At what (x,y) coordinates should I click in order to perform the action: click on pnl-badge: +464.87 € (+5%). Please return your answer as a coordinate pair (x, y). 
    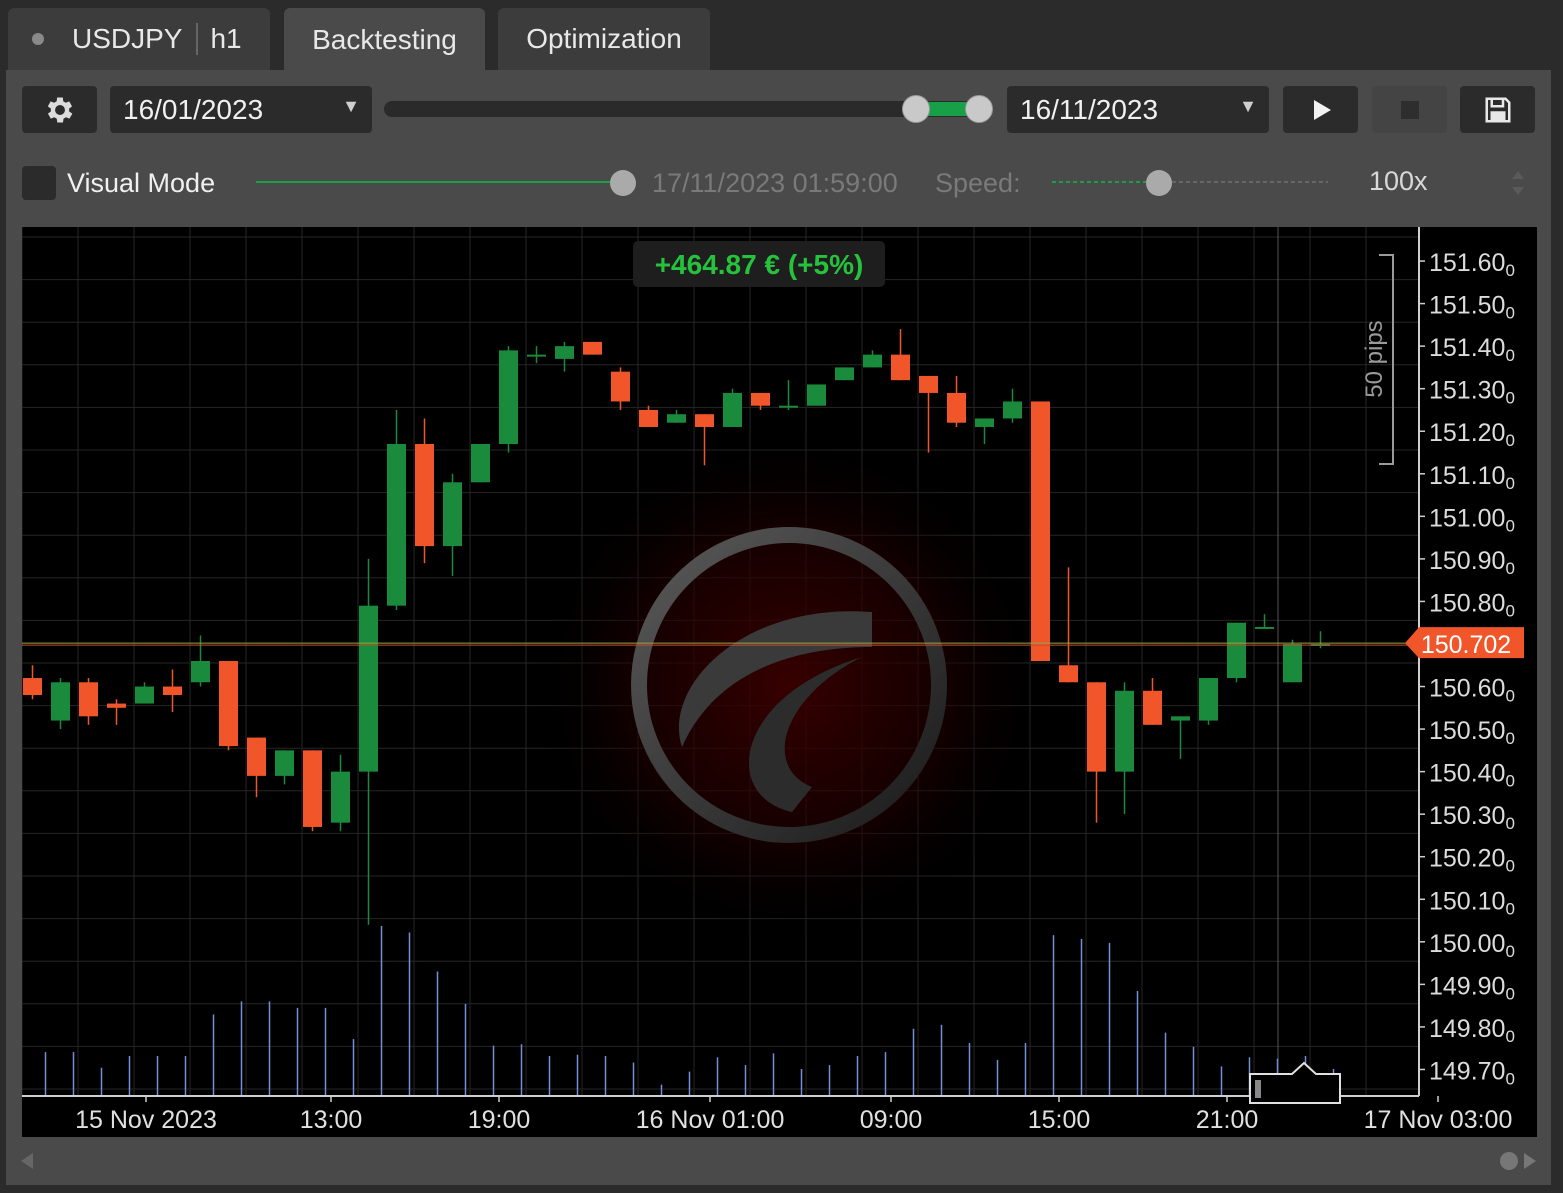
    Looking at the image, I should click on (759, 264).